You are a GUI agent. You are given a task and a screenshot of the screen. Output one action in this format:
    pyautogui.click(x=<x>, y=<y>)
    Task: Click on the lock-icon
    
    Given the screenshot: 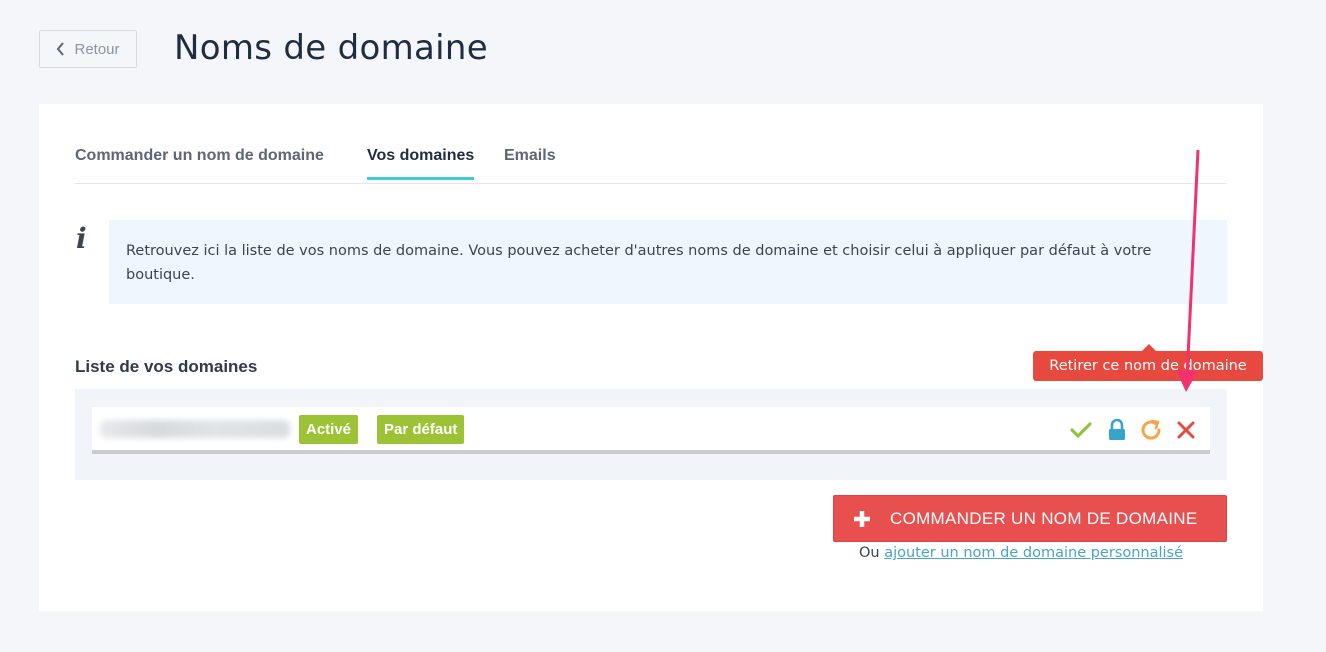 What is the action you would take?
    pyautogui.click(x=1117, y=430)
    